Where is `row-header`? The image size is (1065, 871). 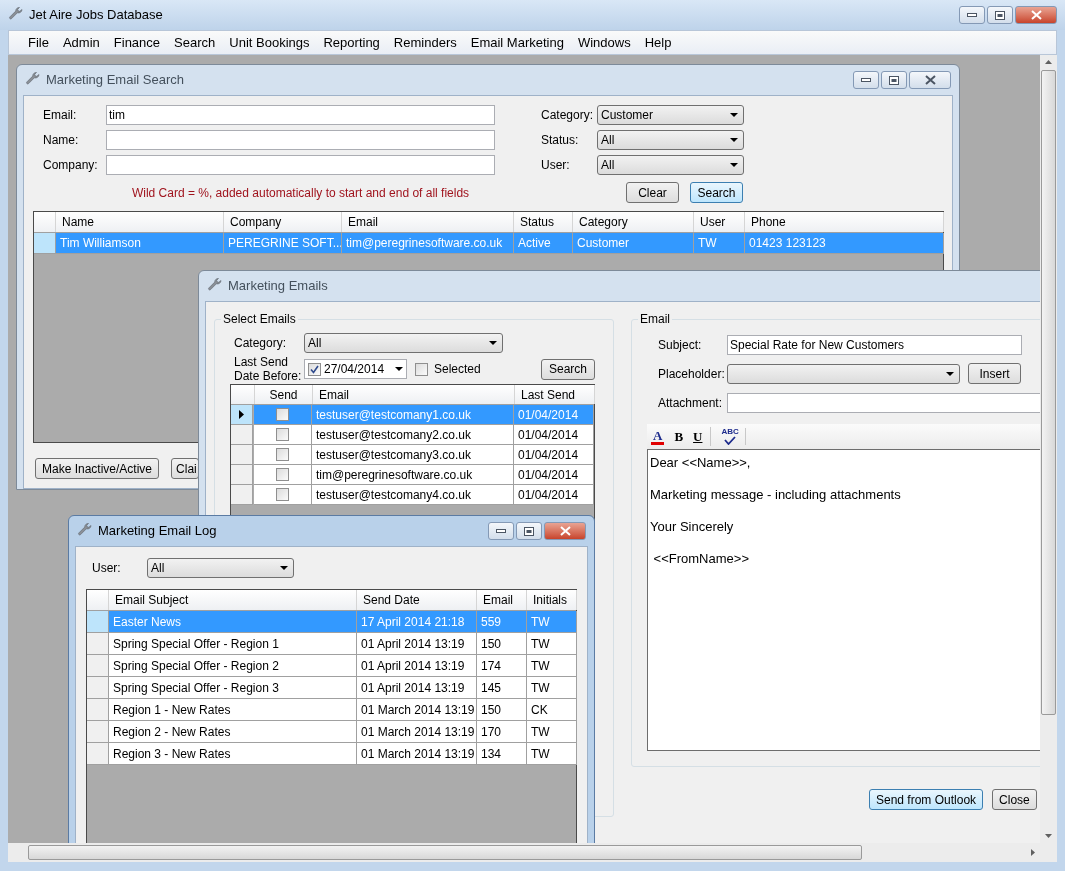 row-header is located at coordinates (242, 415).